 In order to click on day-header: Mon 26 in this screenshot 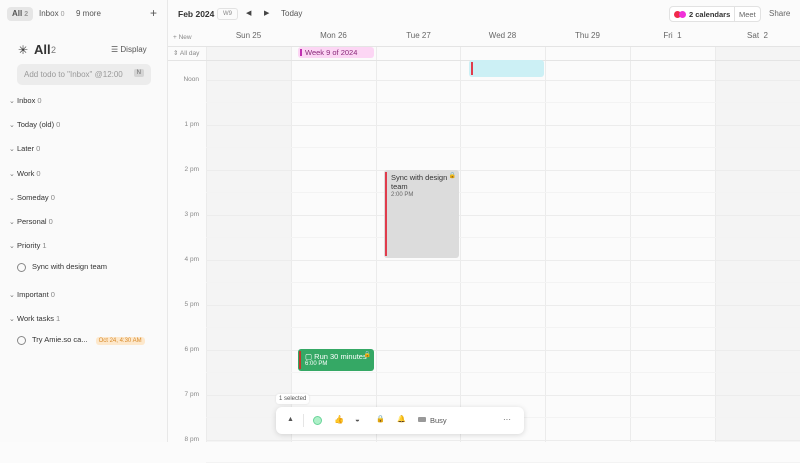, I will do `click(333, 35)`.